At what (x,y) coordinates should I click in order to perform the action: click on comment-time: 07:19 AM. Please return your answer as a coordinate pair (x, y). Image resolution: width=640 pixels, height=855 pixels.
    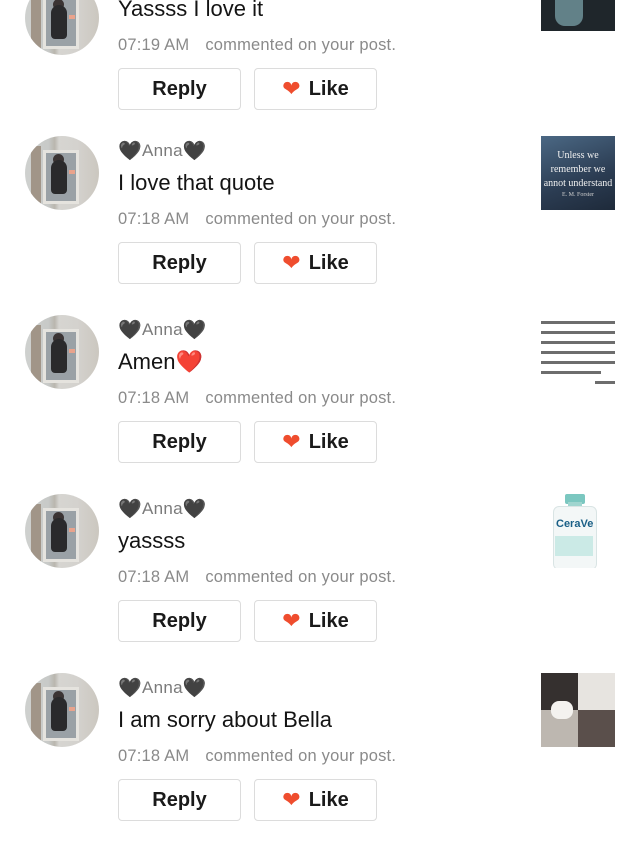
    Looking at the image, I should click on (154, 45).